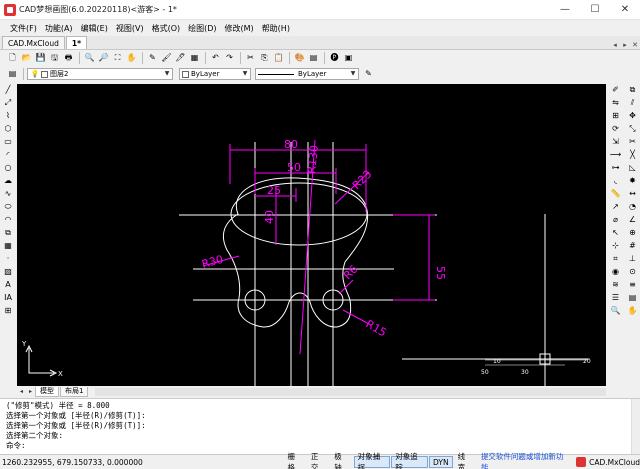 This screenshot has width=640, height=469. I want to click on text-icon: A, so click(8, 285).